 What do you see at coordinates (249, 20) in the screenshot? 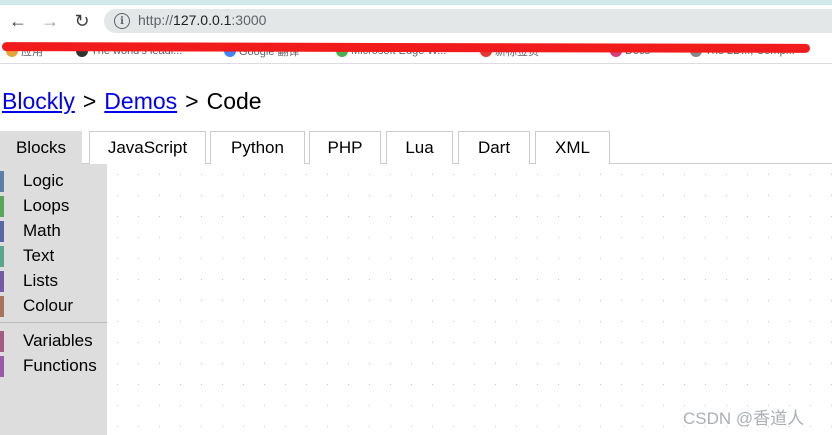
I see `url-port: :3000` at bounding box center [249, 20].